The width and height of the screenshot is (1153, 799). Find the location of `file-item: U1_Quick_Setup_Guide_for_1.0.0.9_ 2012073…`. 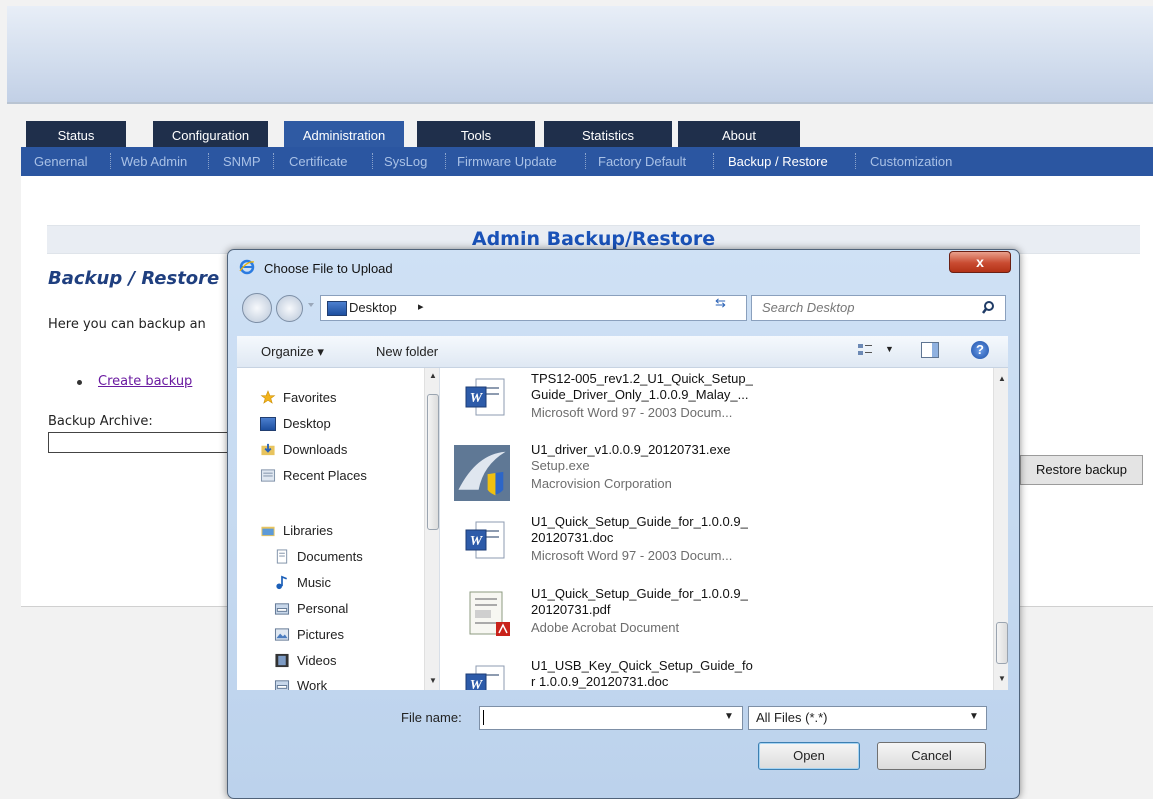

file-item: U1_Quick_Setup_Guide_for_1.0.0.9_ 2012073… is located at coordinates (710, 619).